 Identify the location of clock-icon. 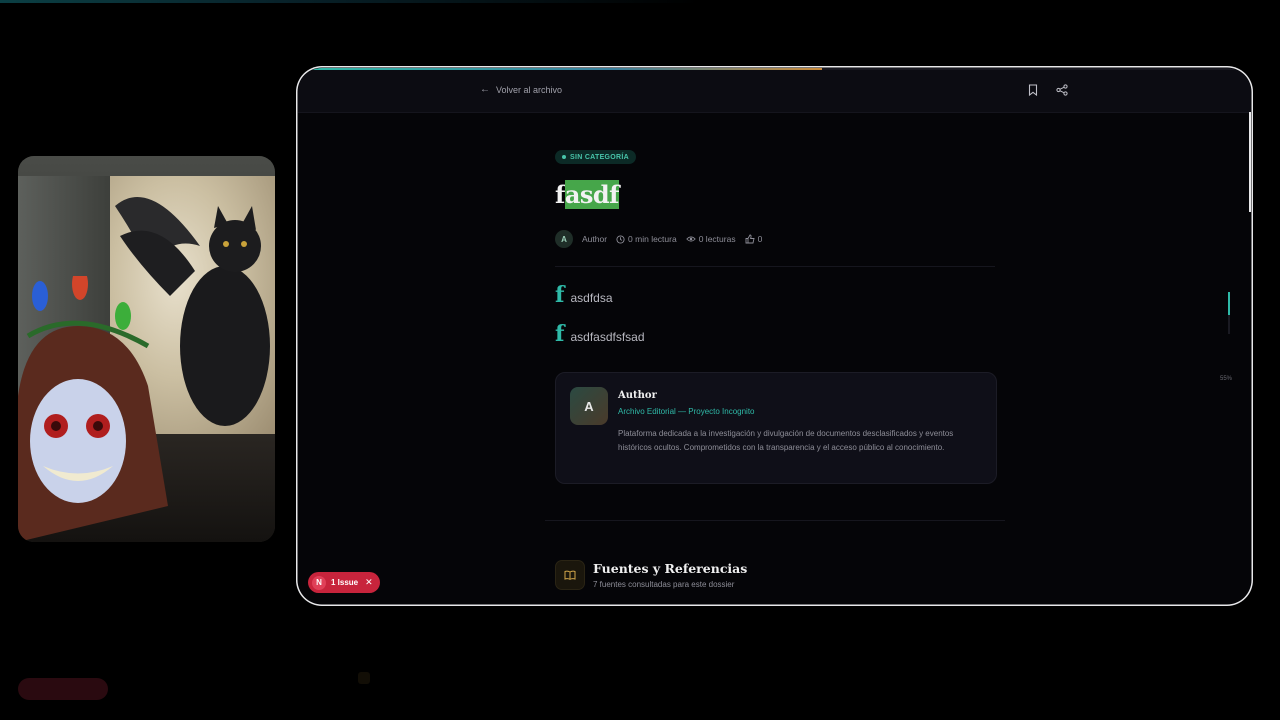
(620, 239).